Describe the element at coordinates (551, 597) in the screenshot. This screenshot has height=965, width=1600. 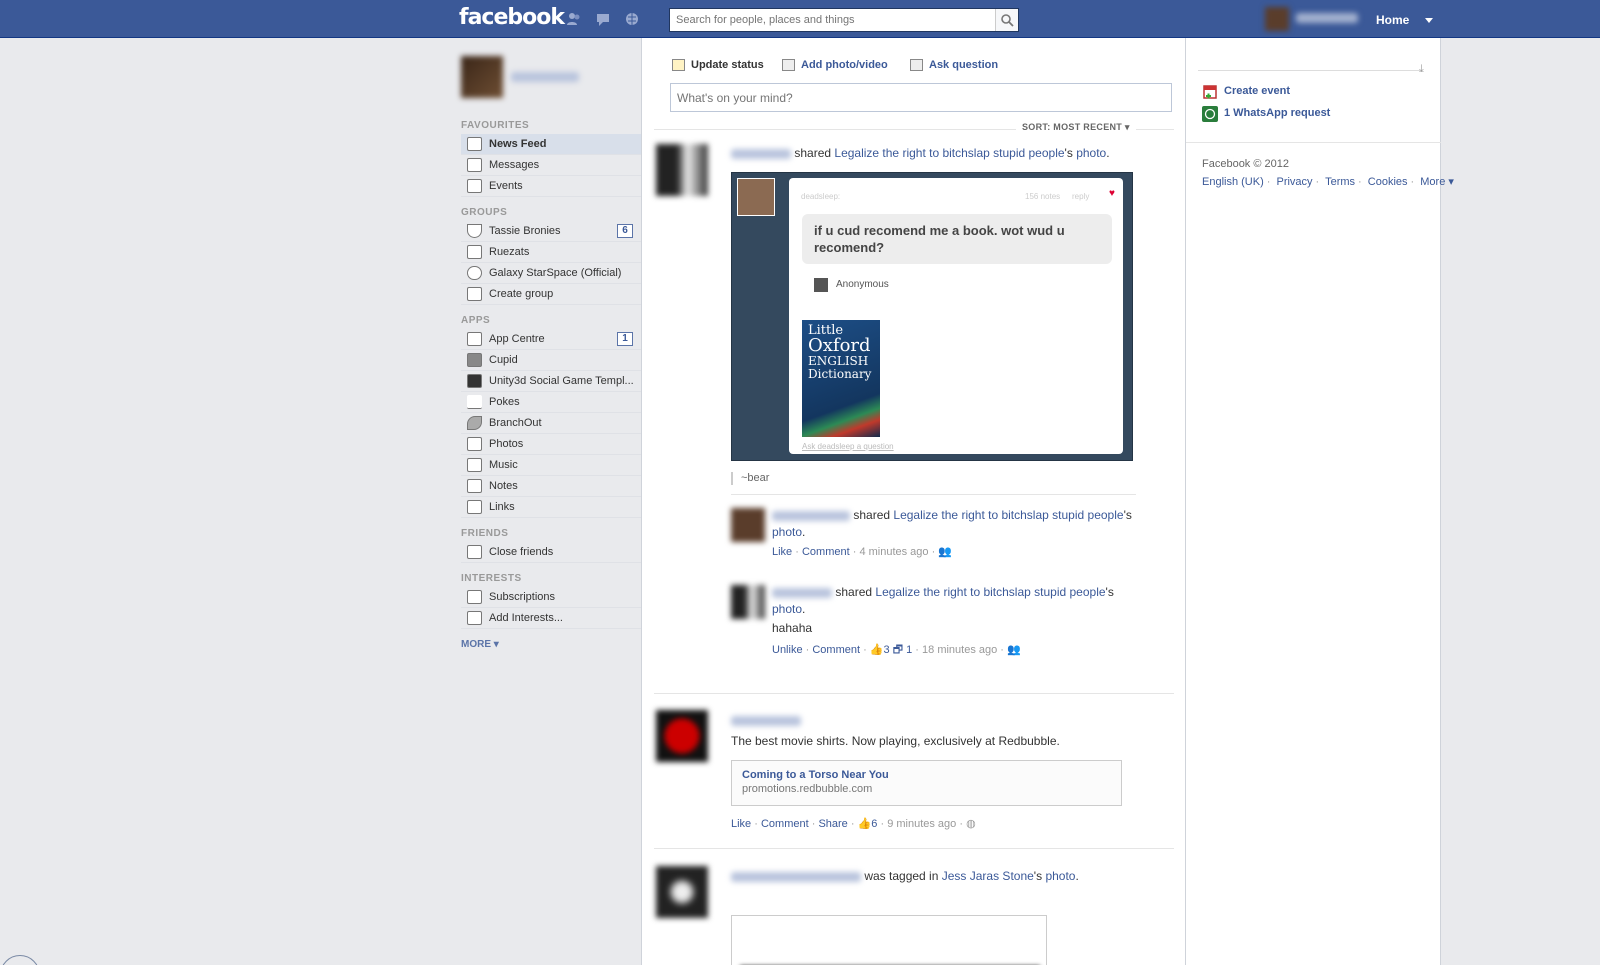
I see `sidebar-item-subscriptions: Subscriptions` at that location.